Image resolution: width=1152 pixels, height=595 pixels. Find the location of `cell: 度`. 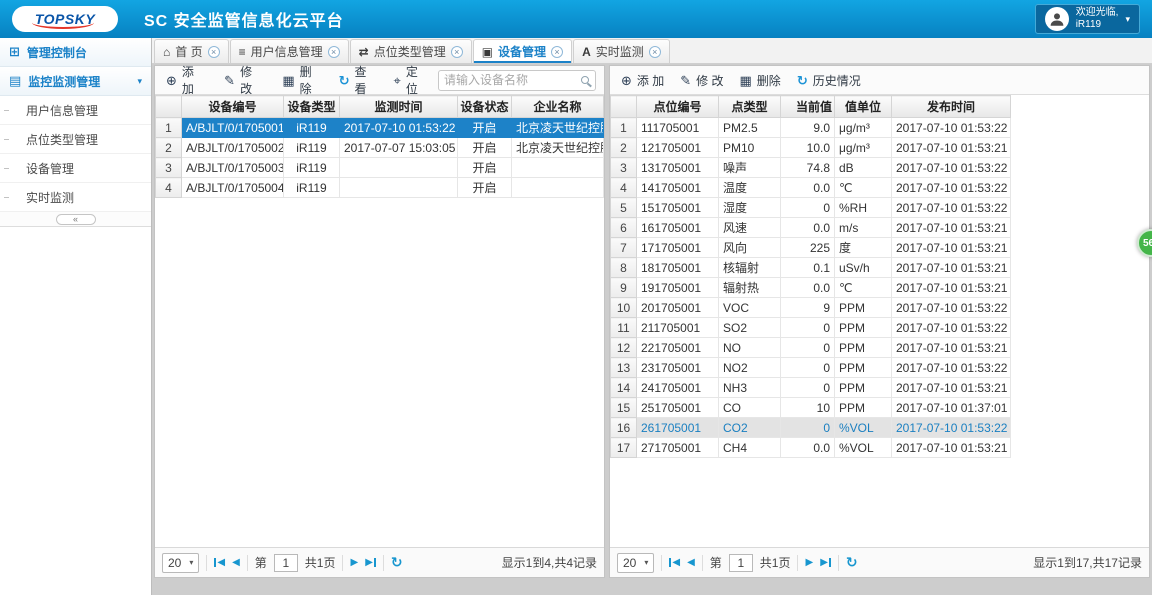

cell: 度 is located at coordinates (863, 247).